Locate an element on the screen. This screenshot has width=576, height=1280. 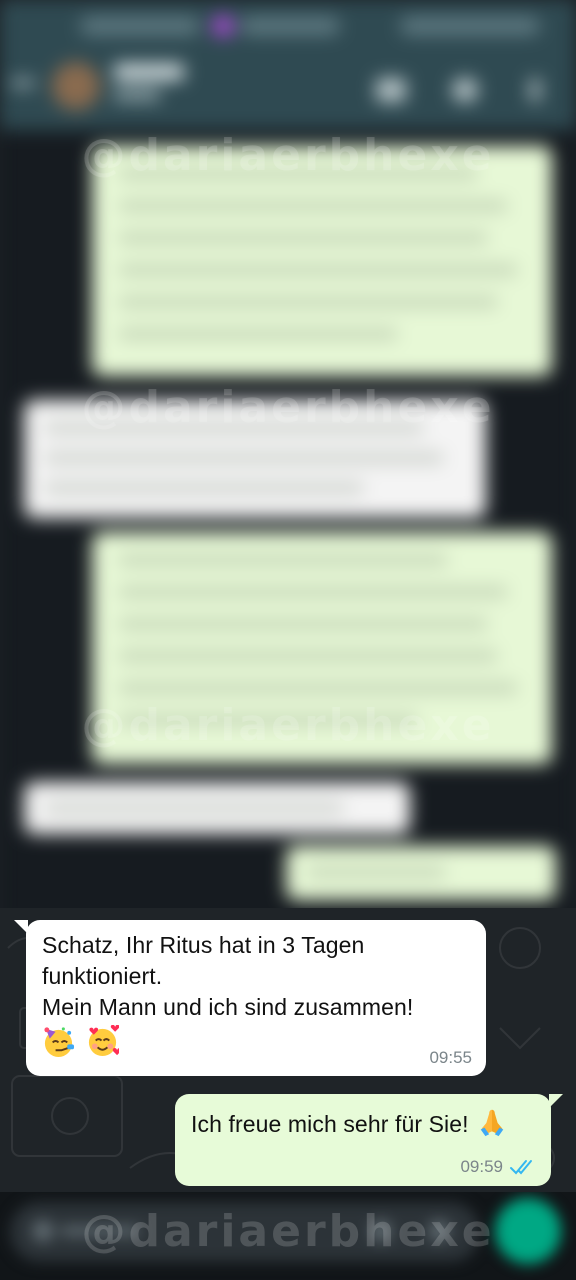
smiling-face-with-hearts-icon is located at coordinates (103, 1041).